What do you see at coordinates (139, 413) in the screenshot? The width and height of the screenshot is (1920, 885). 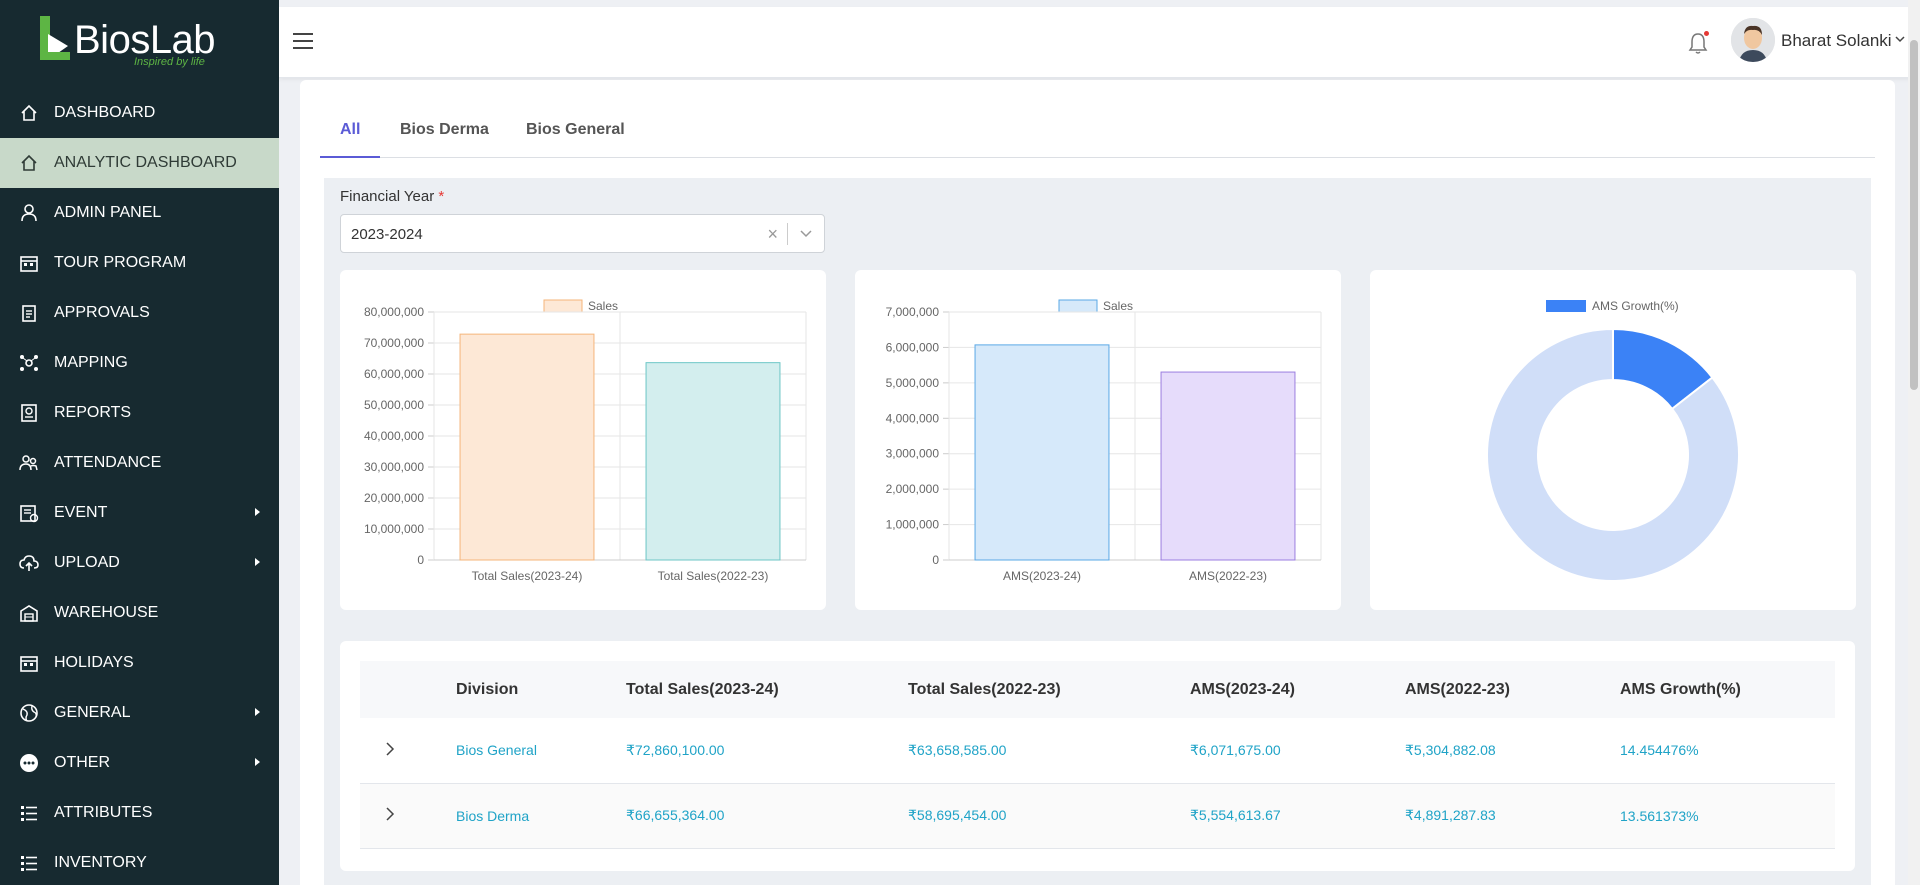 I see `sidebar-item-reports: REPORTS` at bounding box center [139, 413].